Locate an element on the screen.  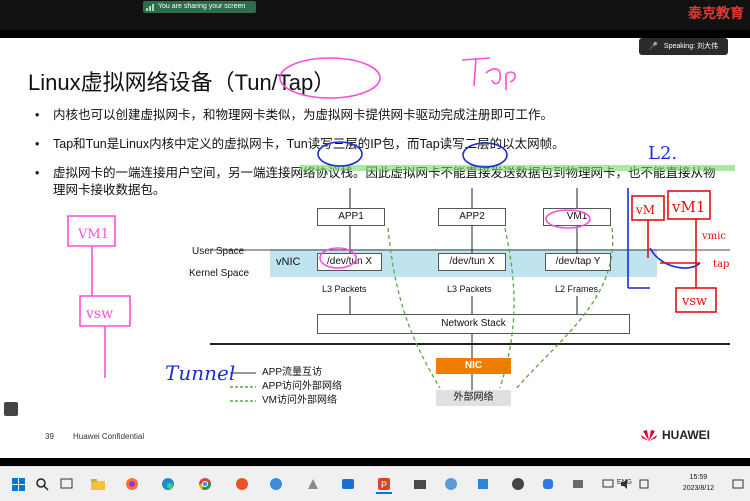
notification-icon is located at coordinates (644, 484).